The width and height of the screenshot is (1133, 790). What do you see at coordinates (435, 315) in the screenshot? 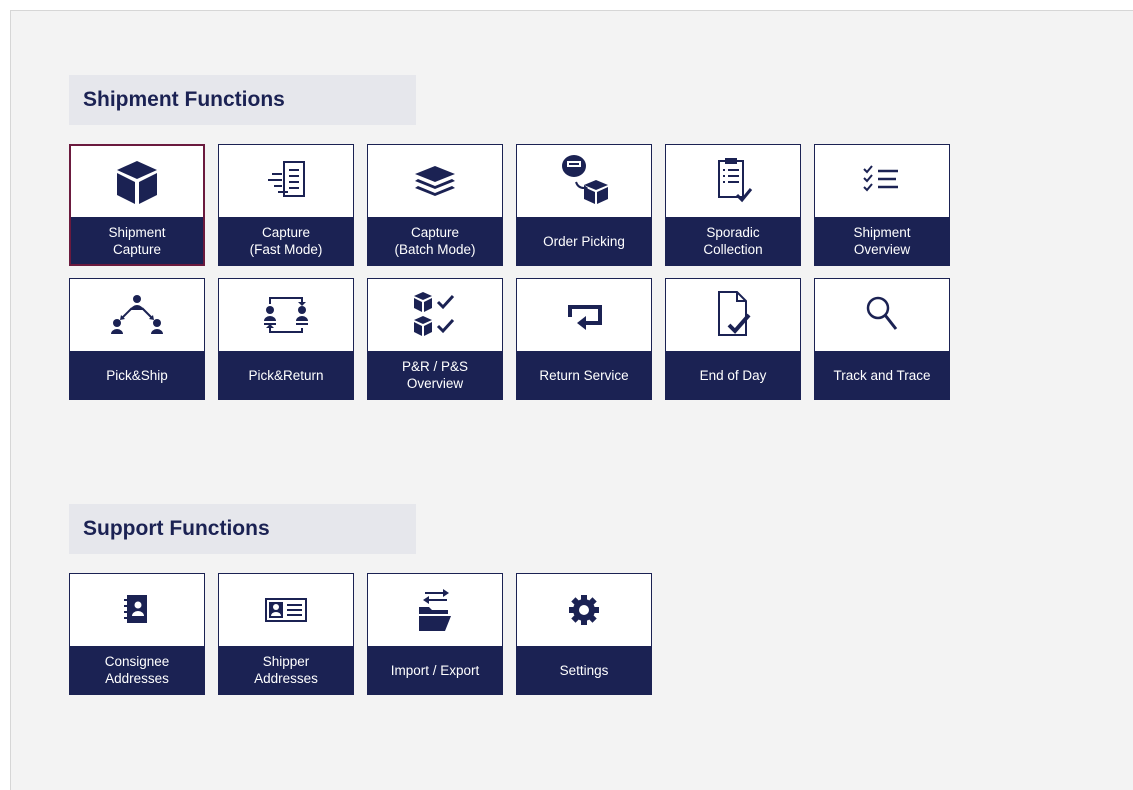
I see `boxes-check-icon` at bounding box center [435, 315].